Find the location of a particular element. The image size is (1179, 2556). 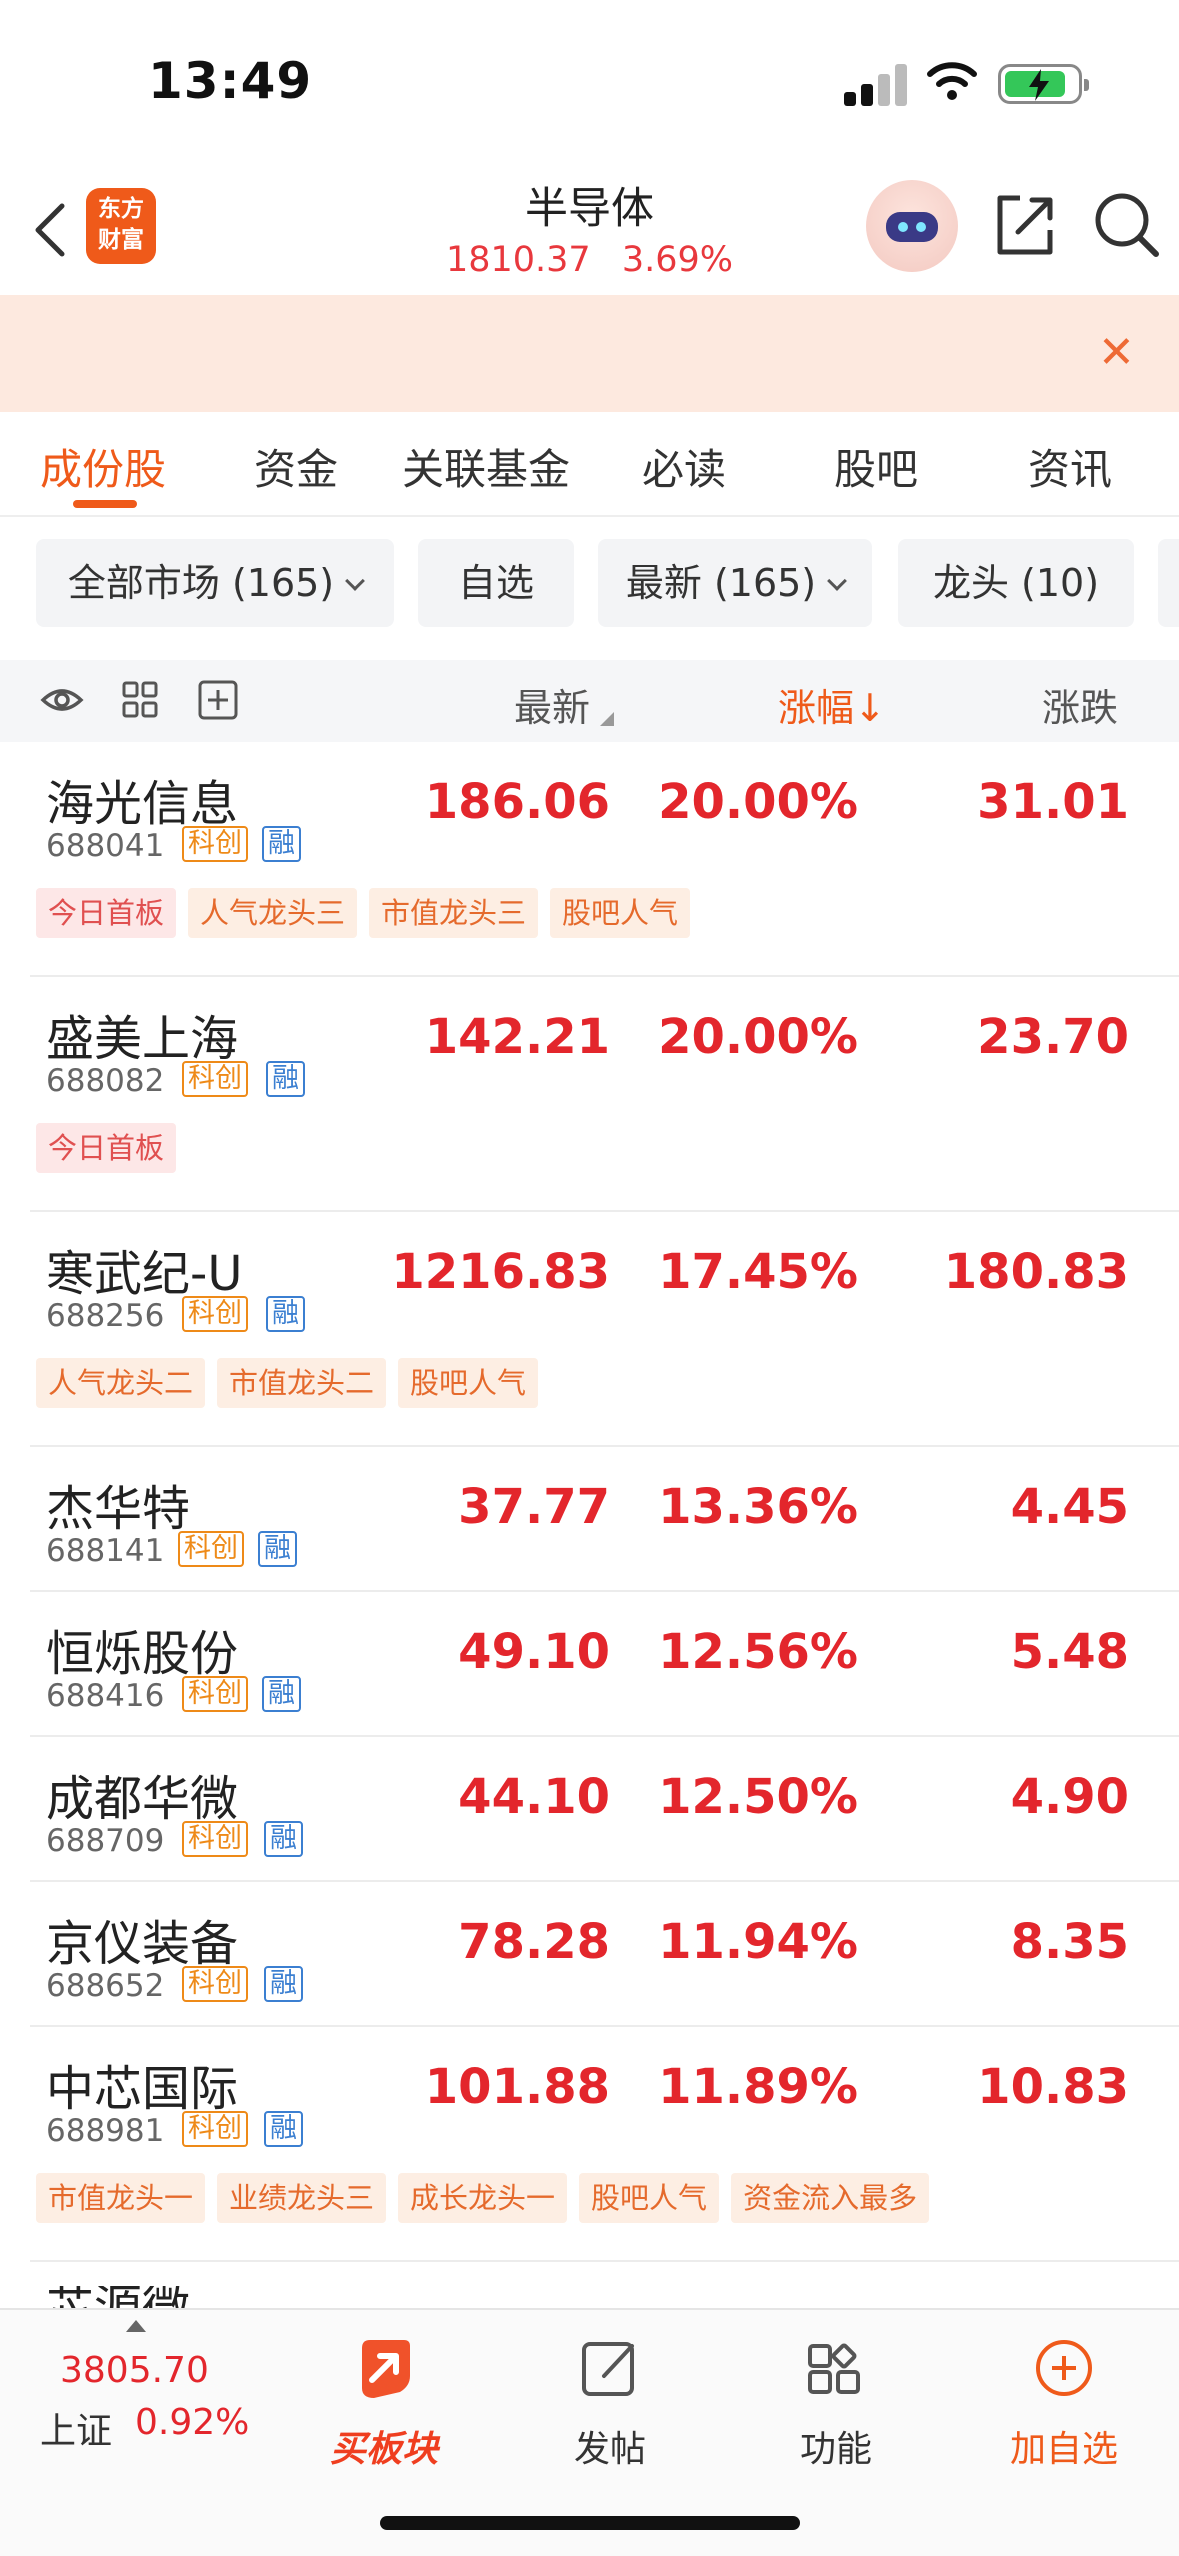

stock-name: 恒烁股份 is located at coordinates (142, 1654).